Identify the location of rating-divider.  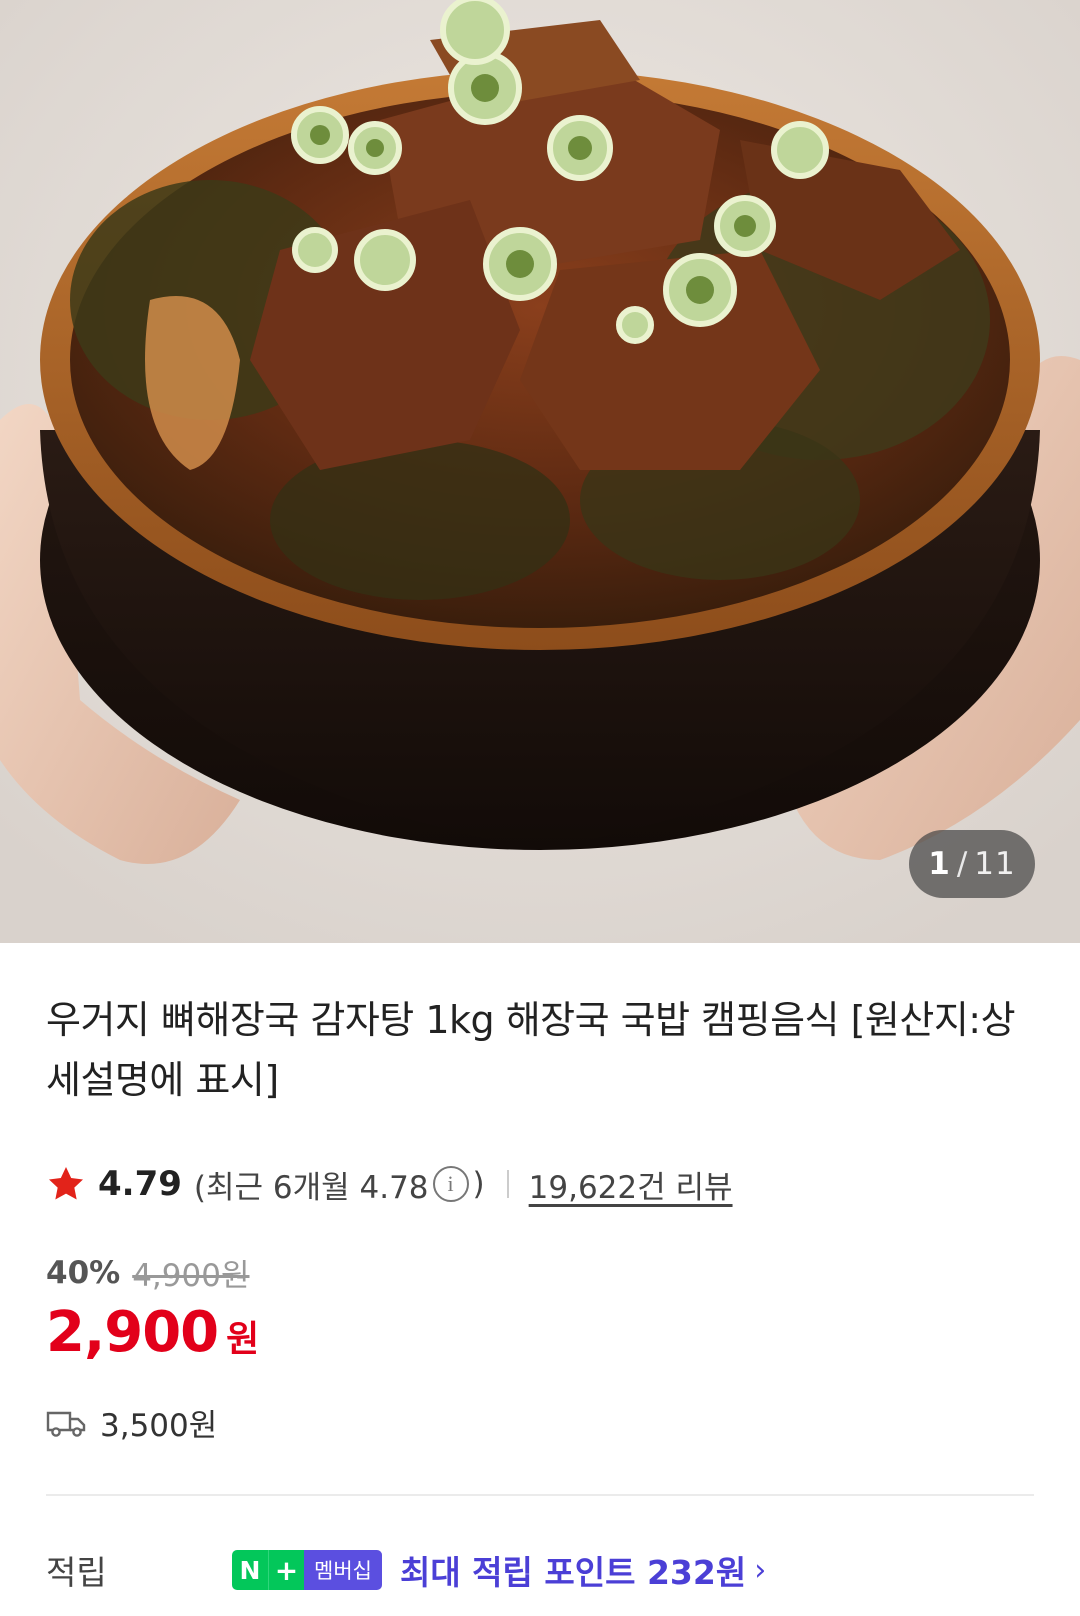
(507, 1184).